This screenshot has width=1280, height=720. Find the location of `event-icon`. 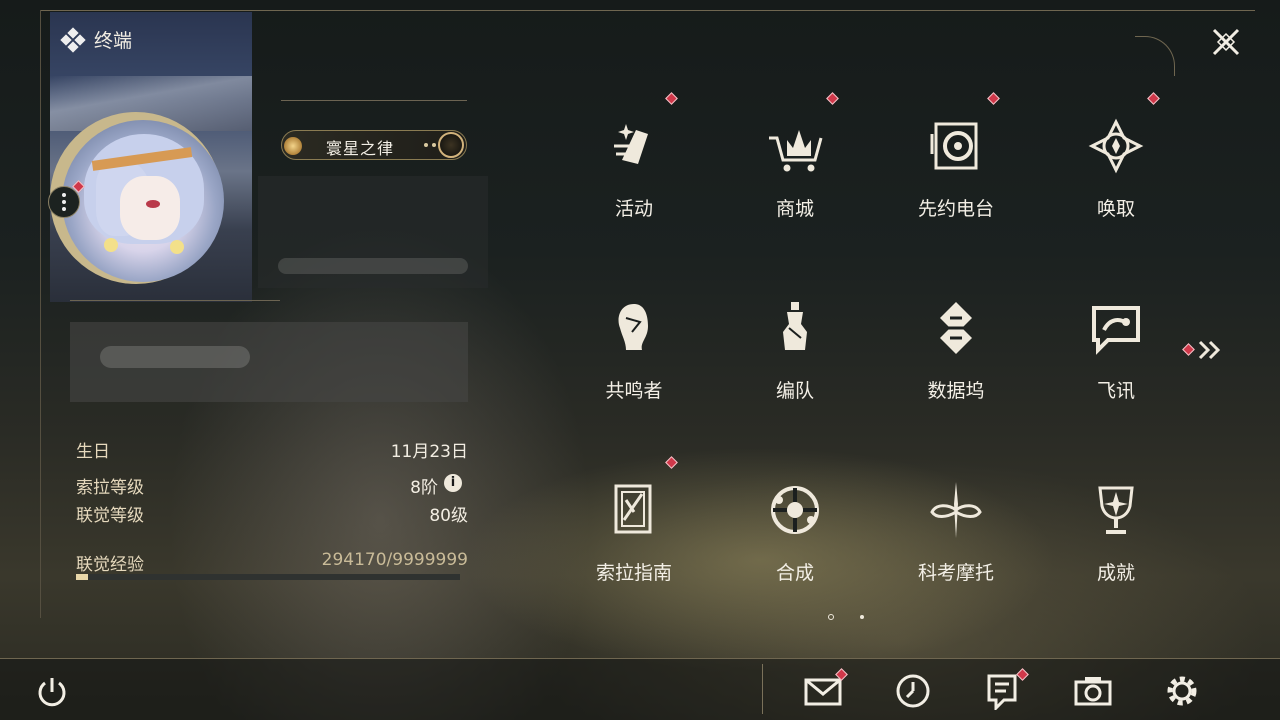

event-icon is located at coordinates (634, 146).